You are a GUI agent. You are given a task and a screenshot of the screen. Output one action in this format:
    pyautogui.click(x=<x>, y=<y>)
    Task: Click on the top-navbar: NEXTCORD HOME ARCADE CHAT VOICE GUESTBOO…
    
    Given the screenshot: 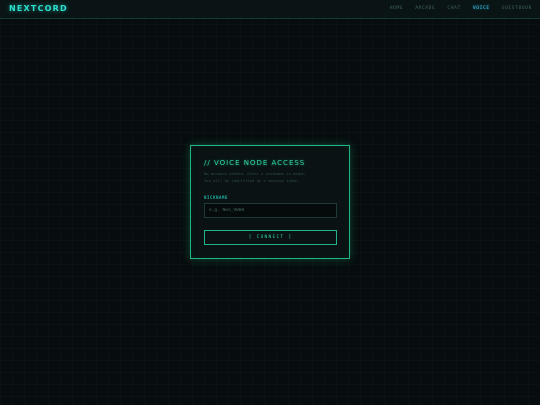 What is the action you would take?
    pyautogui.click(x=270, y=9)
    